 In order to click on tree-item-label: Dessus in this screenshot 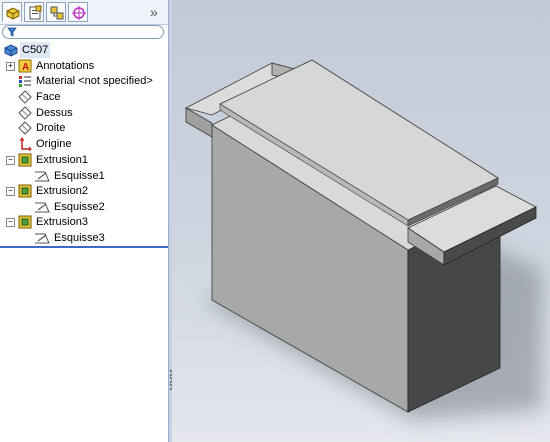, I will do `click(54, 113)`.